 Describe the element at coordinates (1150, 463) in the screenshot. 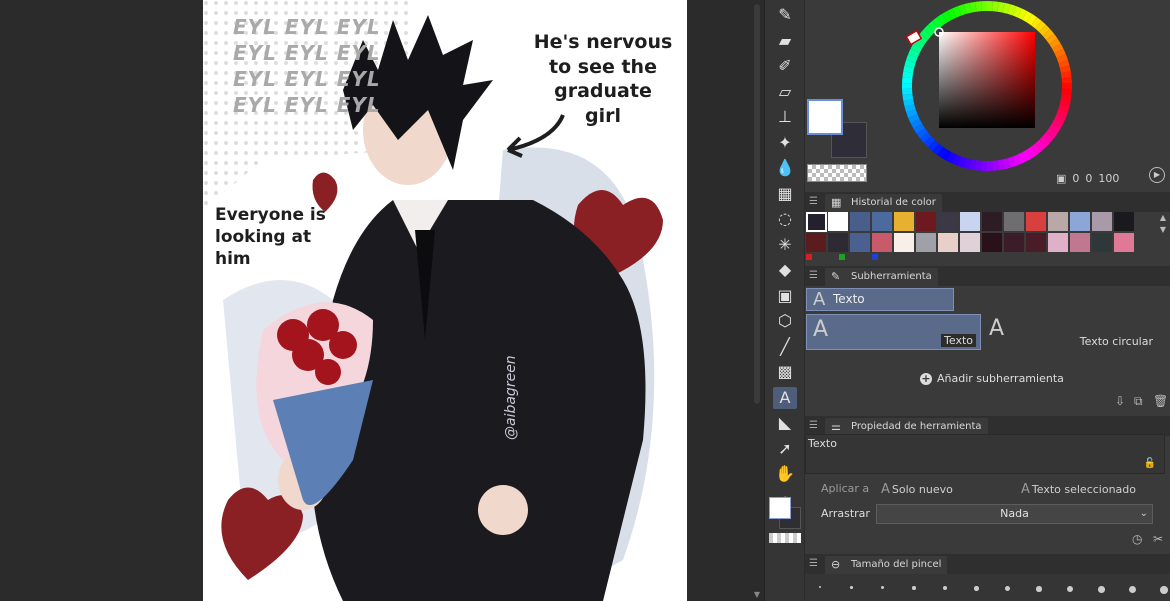

I see `lock-icon: 🔓` at that location.